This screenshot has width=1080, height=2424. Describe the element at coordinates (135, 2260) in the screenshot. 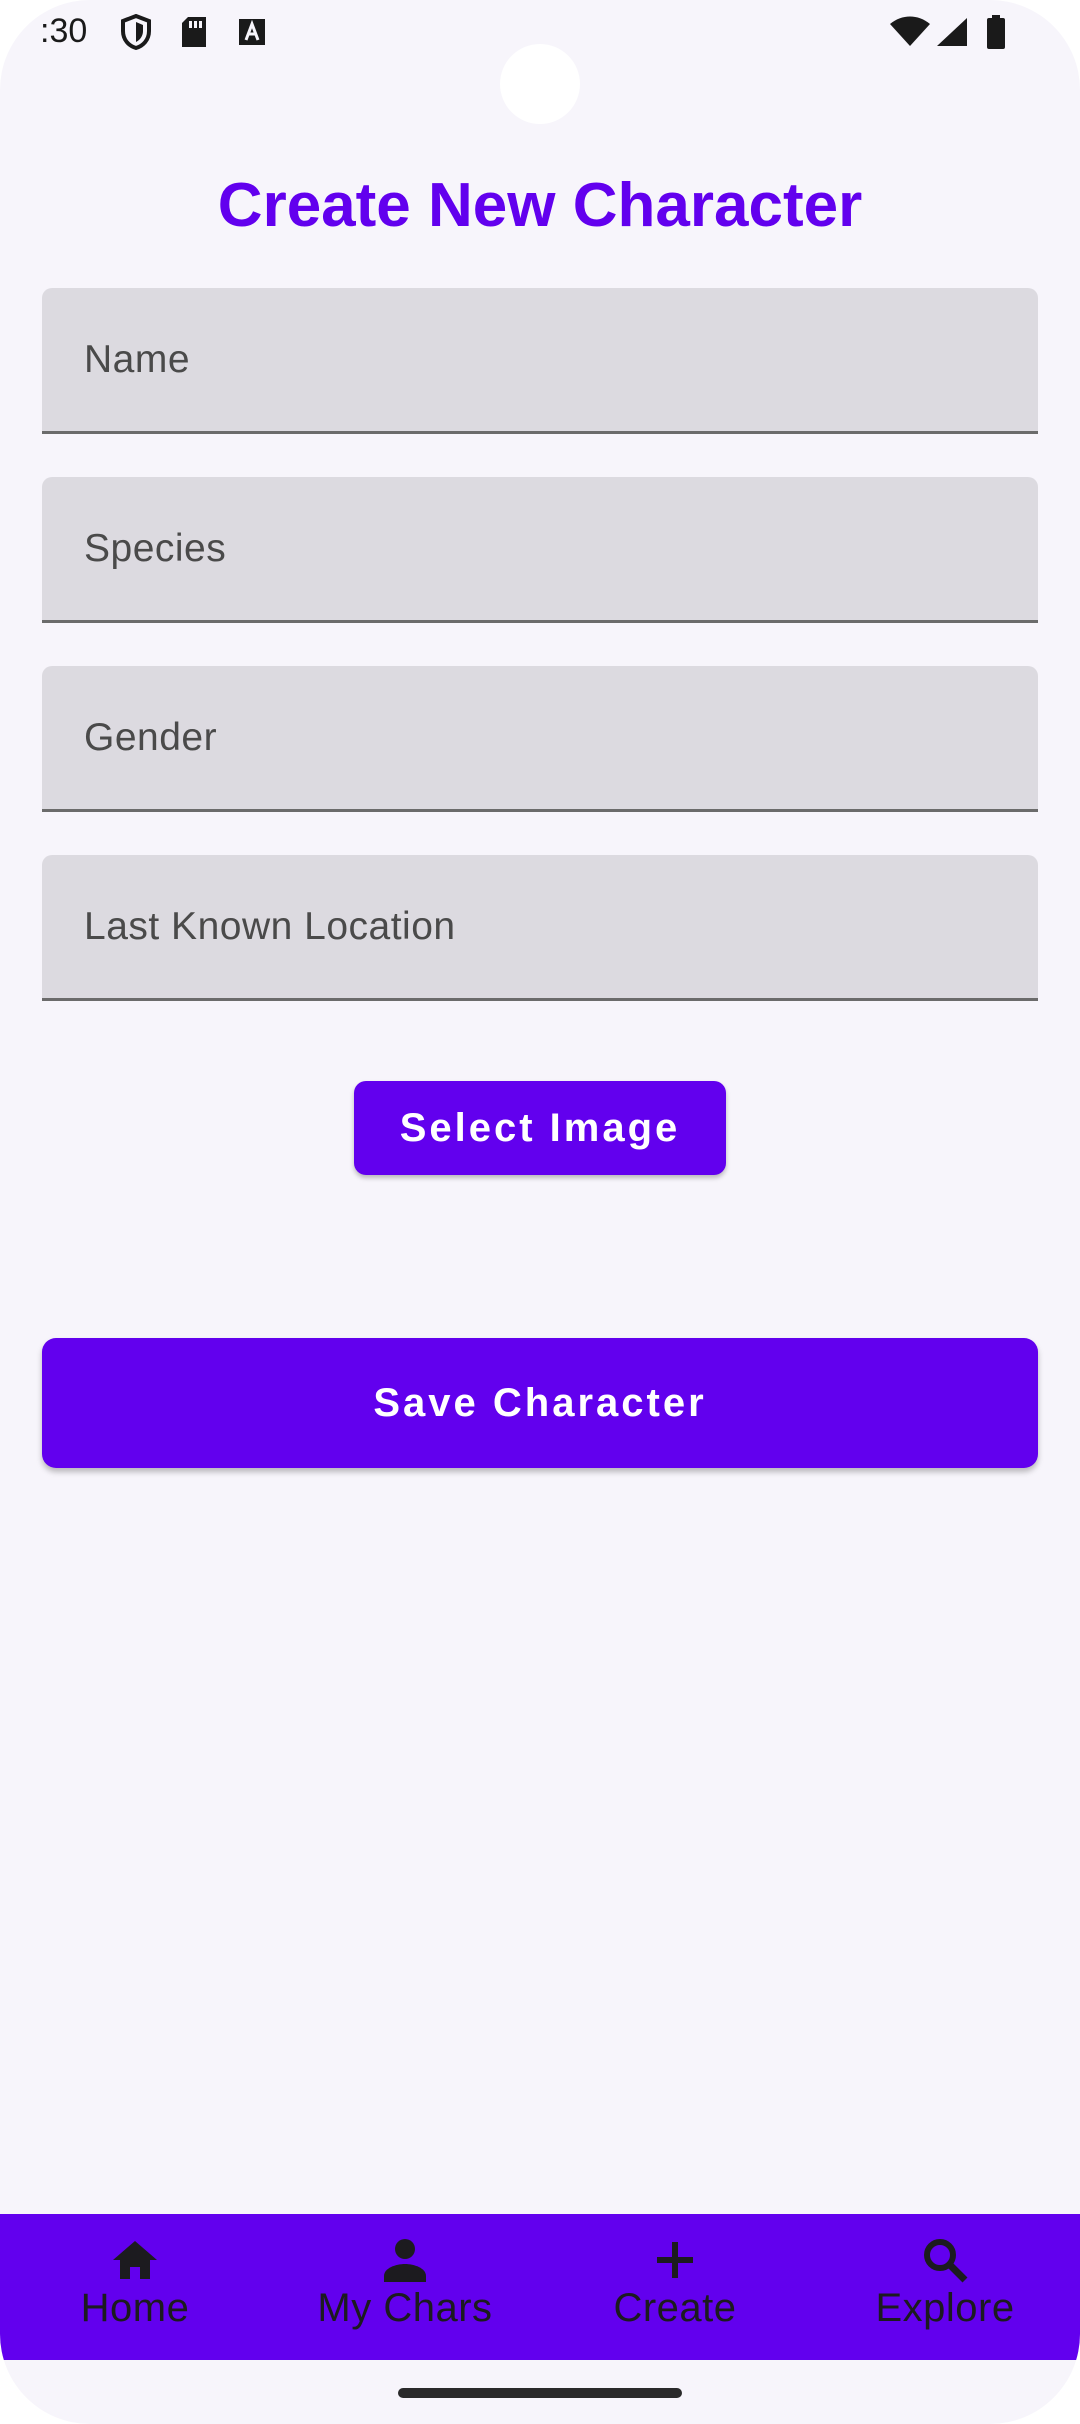

I see `home-icon` at that location.